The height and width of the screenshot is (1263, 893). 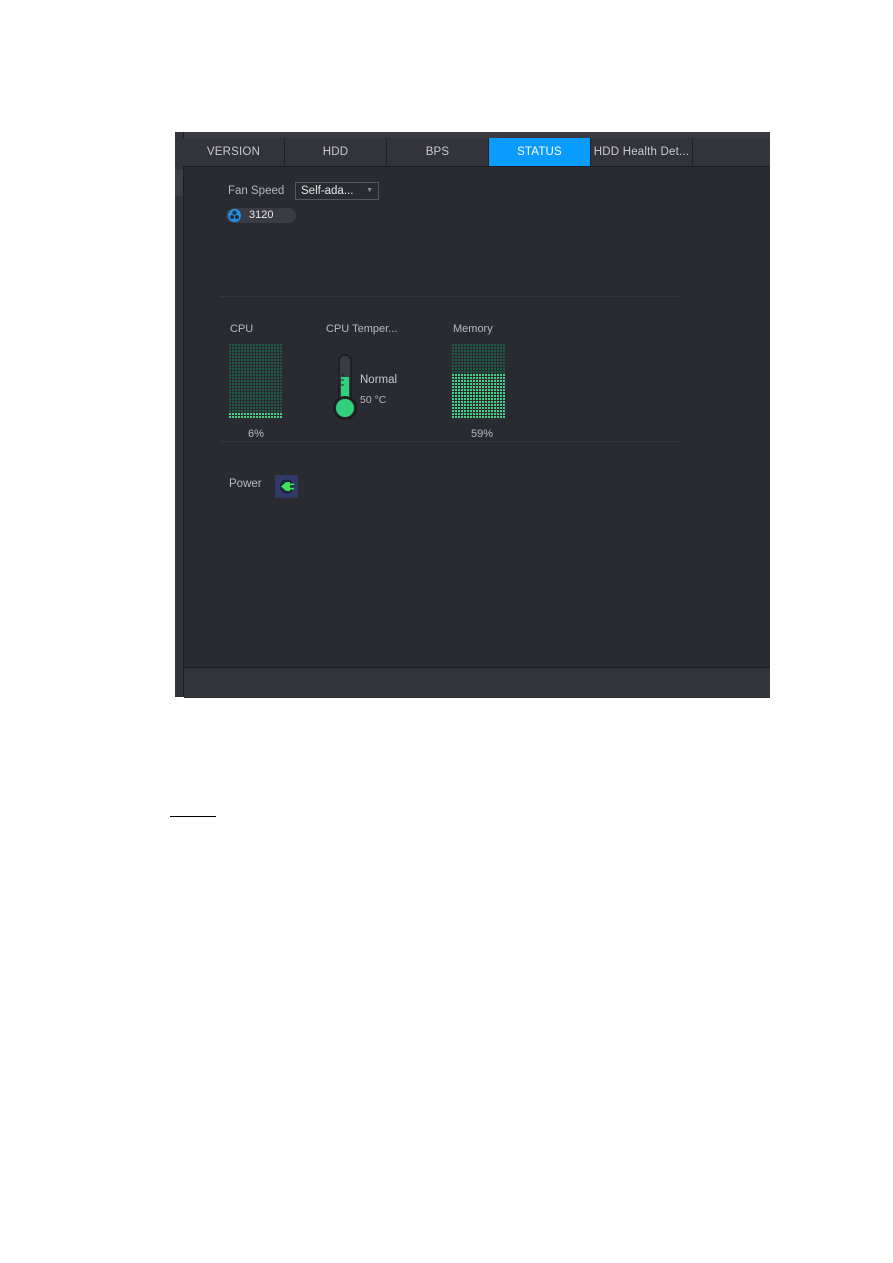 I want to click on tab-hdd: HDD, so click(x=336, y=152).